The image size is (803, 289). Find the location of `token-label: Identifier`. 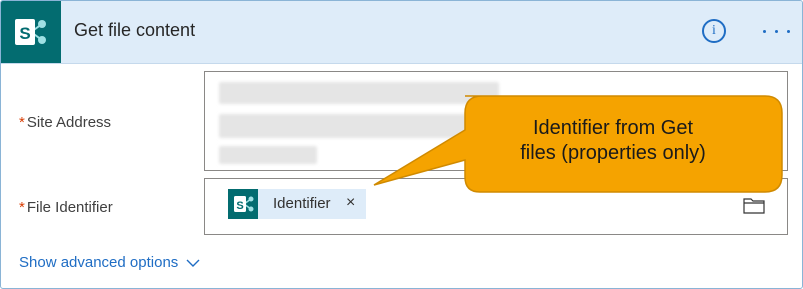

token-label: Identifier is located at coordinates (302, 203).